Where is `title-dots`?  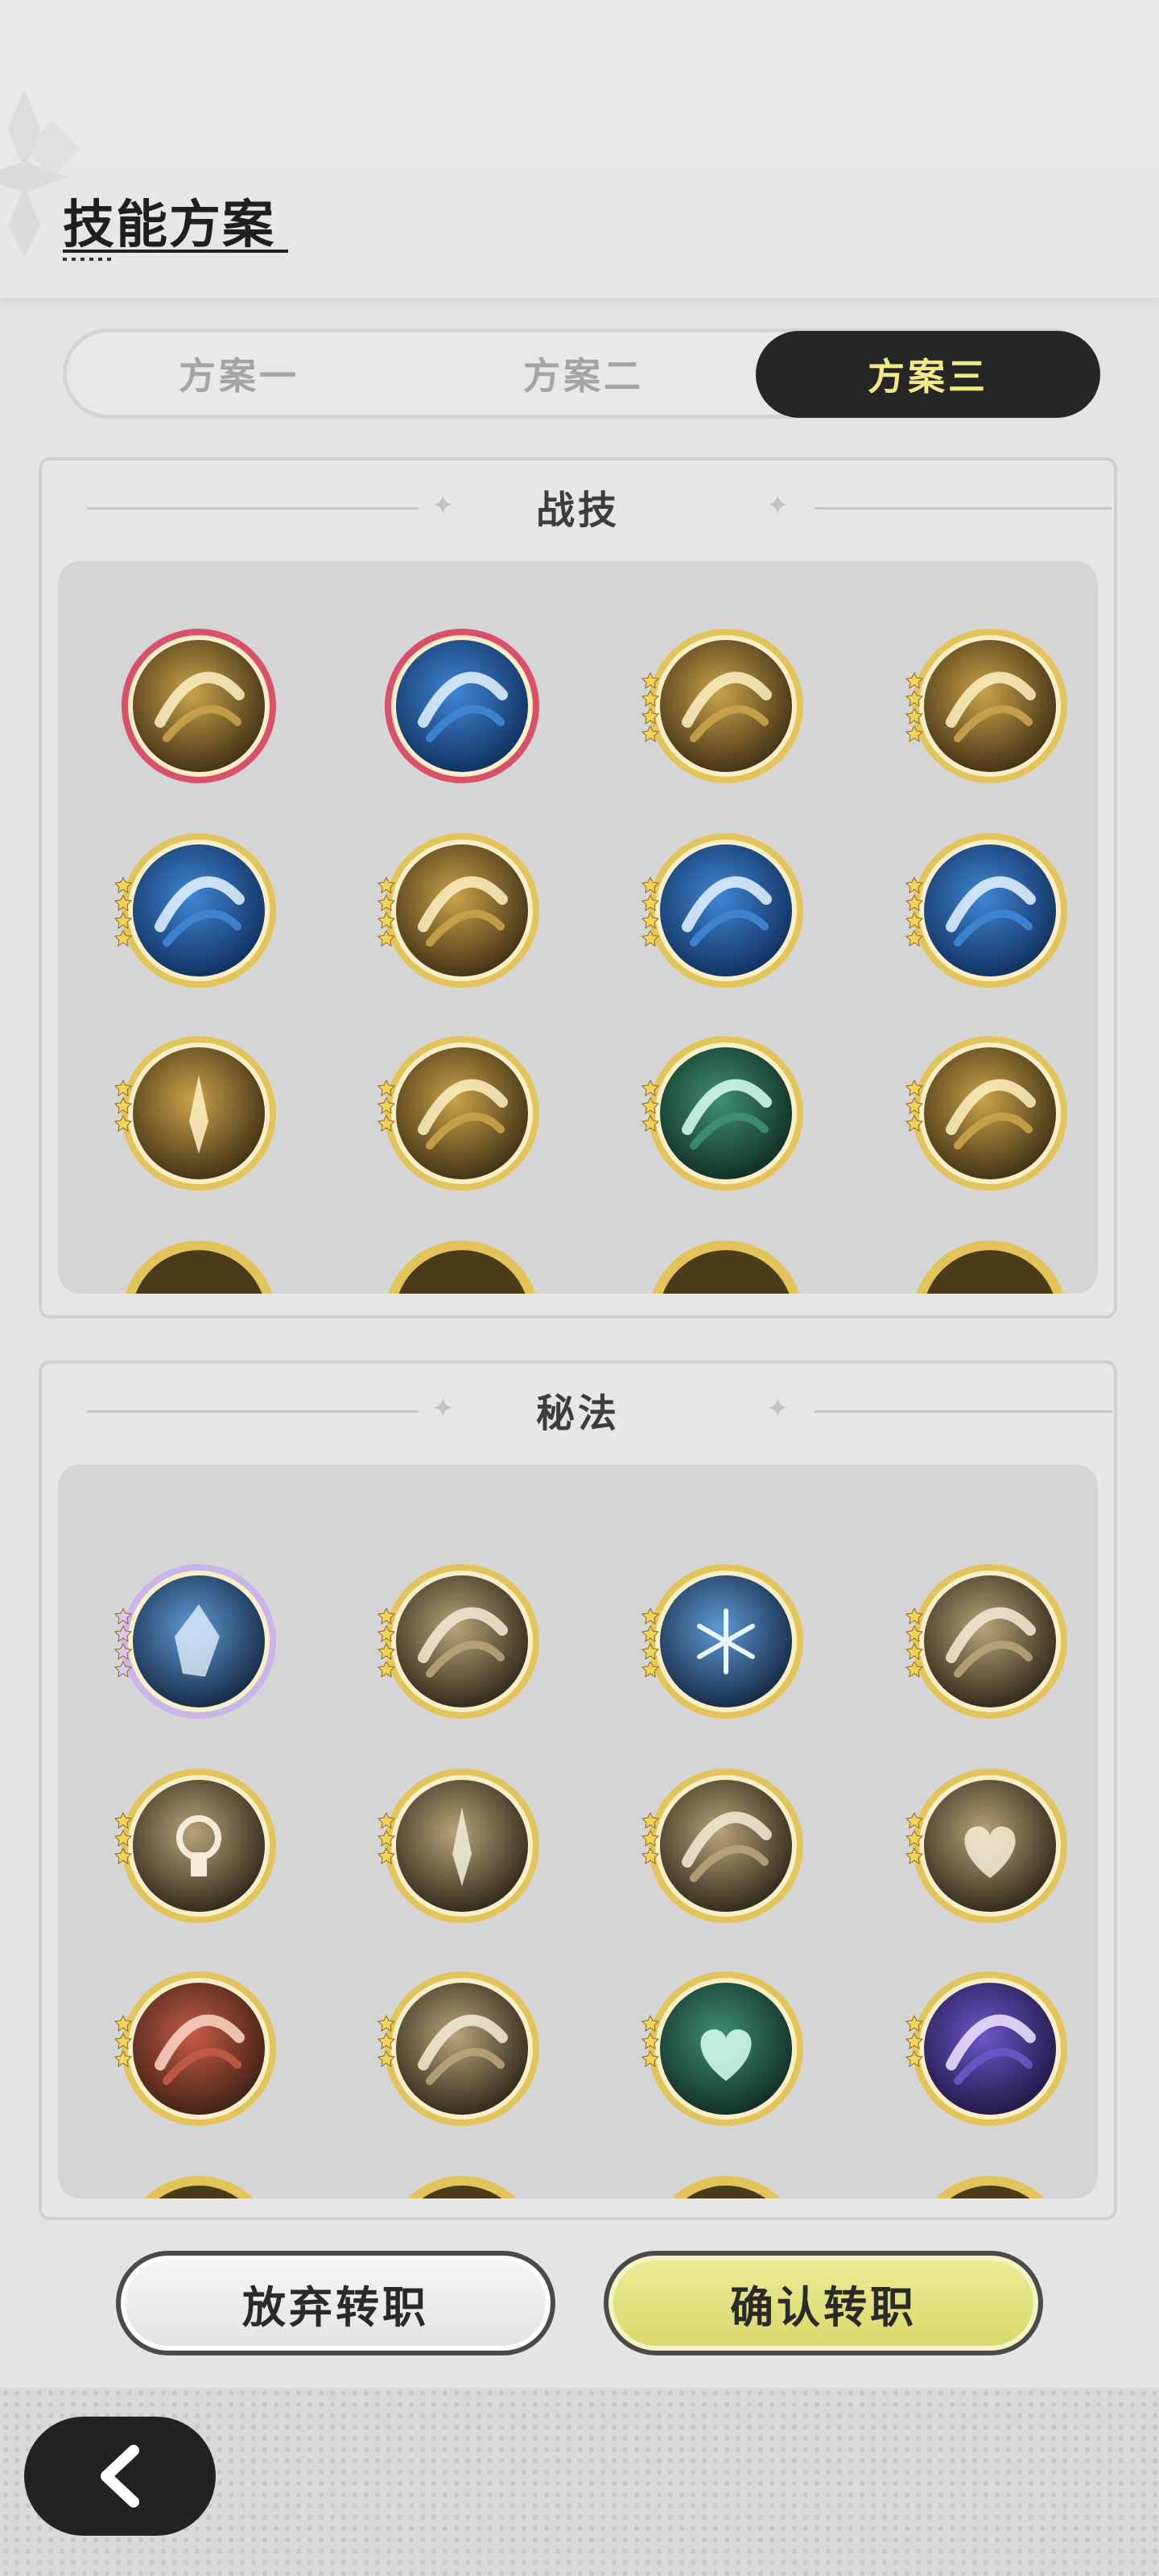 title-dots is located at coordinates (89, 259).